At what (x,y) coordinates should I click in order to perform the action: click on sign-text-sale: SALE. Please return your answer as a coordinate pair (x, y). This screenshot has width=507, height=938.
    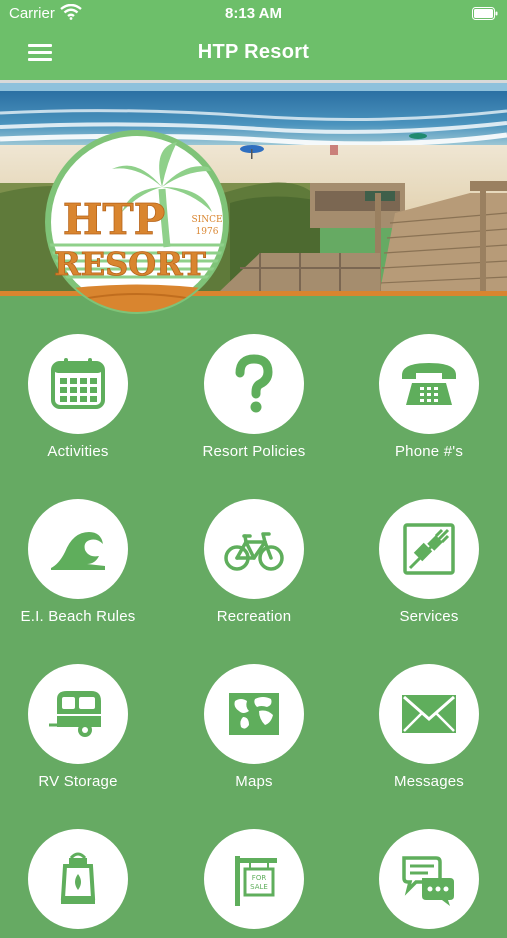
    Looking at the image, I should click on (259, 887).